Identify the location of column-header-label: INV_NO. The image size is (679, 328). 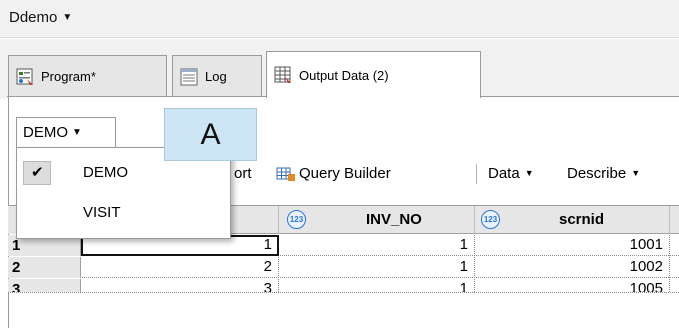
(394, 219).